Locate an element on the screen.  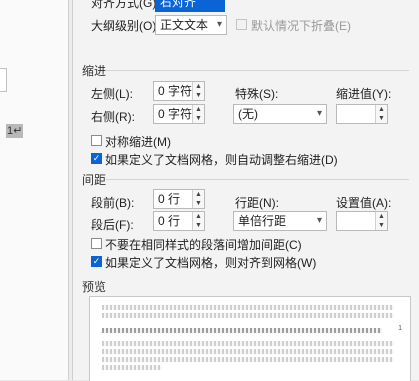
grid-adjust-label: 如果定义了文档网格，则自动调整右缩进(D) is located at coordinates (221, 160).